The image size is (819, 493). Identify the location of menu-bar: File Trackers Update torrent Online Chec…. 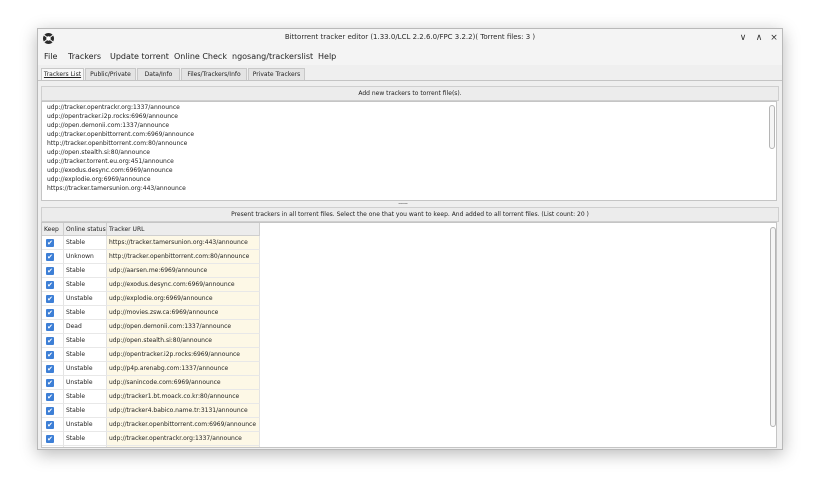
(410, 57).